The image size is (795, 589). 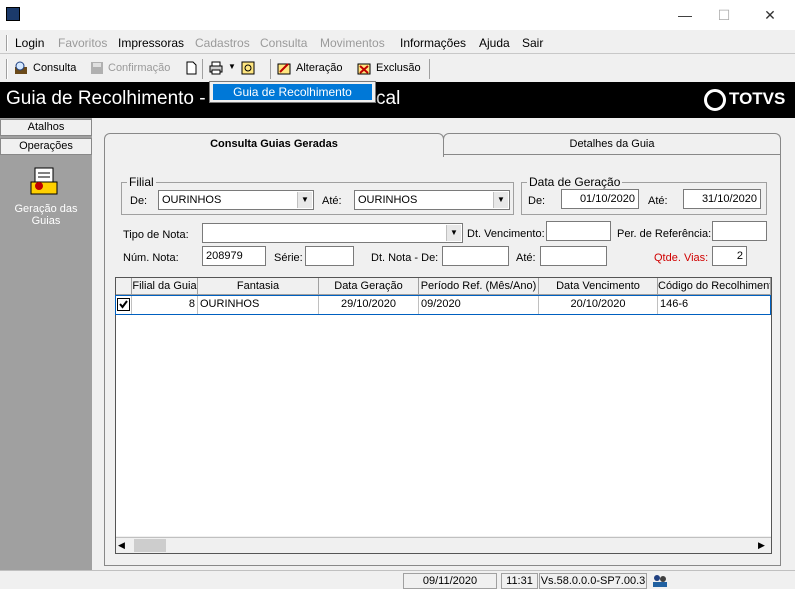 I want to click on menu-ajuda: Ajuda, so click(x=494, y=43).